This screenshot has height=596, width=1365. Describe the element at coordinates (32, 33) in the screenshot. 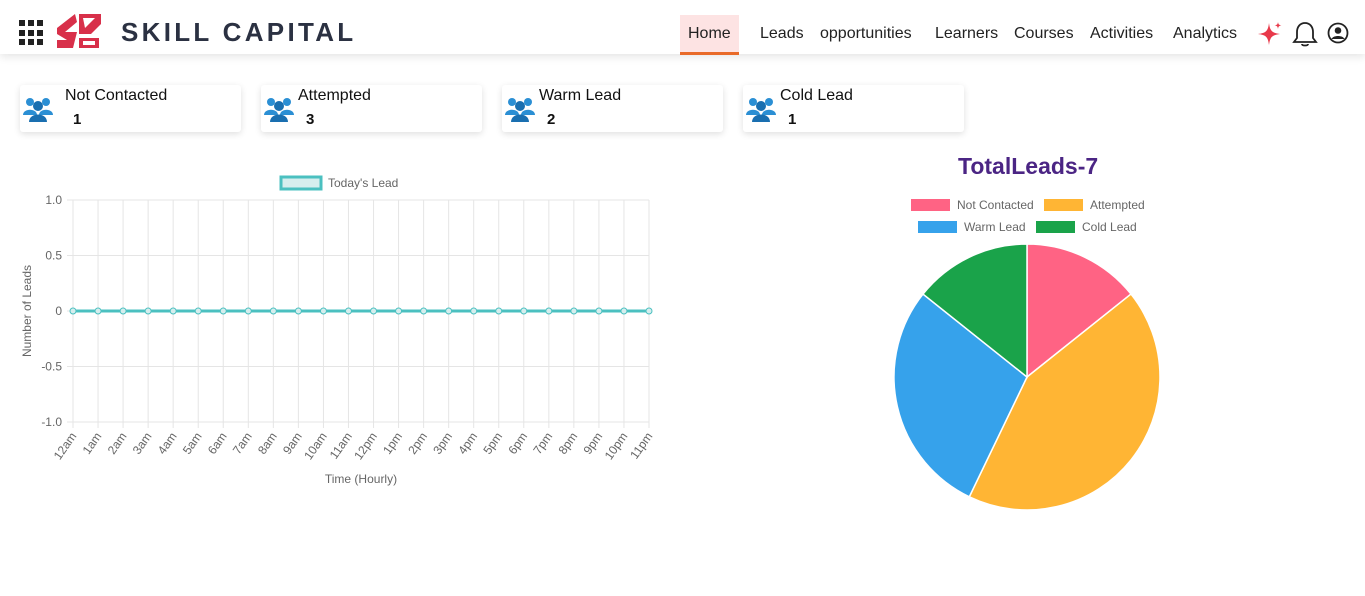

I see `app-grid-icon` at that location.